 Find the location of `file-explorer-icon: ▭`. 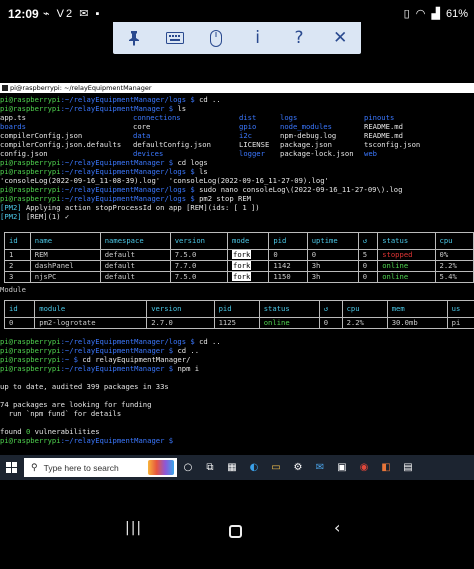

file-explorer-icon: ▭ is located at coordinates (276, 467).